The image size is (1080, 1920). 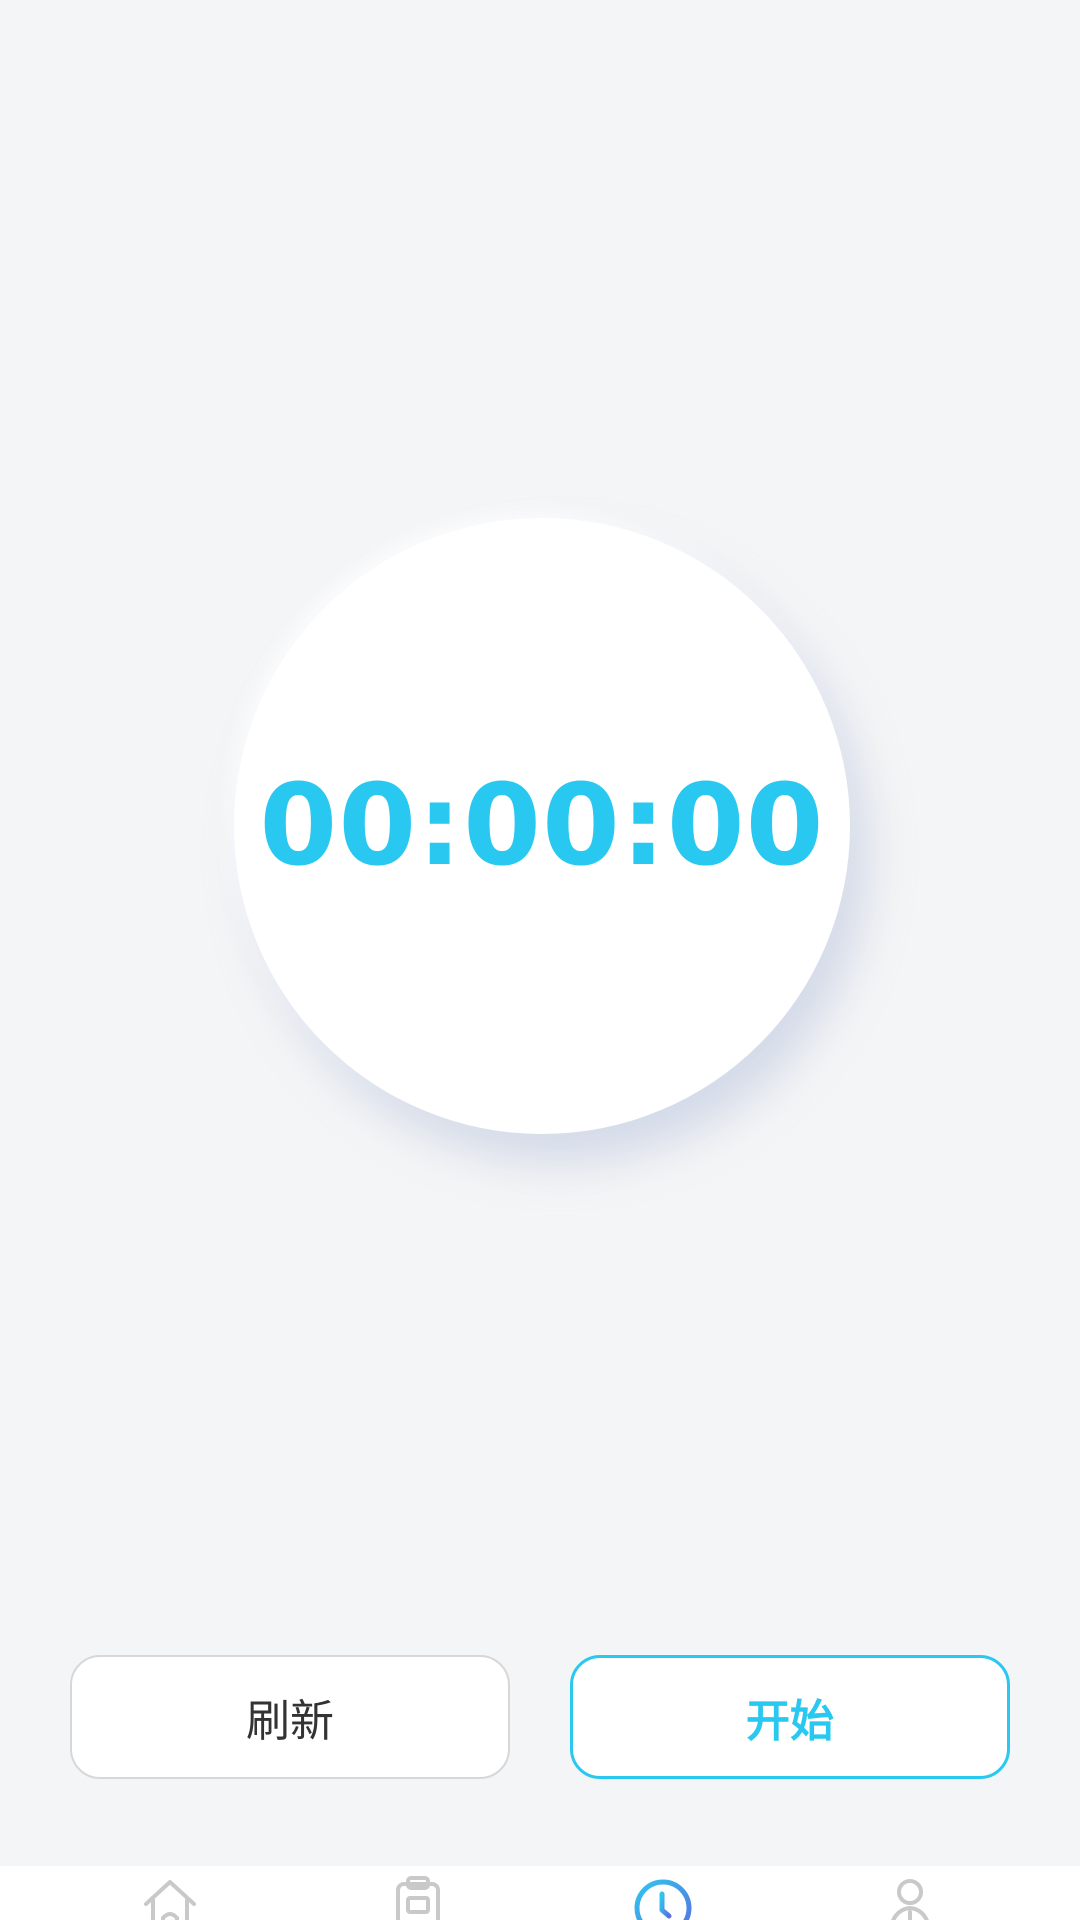 I want to click on tab-timer, so click(x=663, y=1893).